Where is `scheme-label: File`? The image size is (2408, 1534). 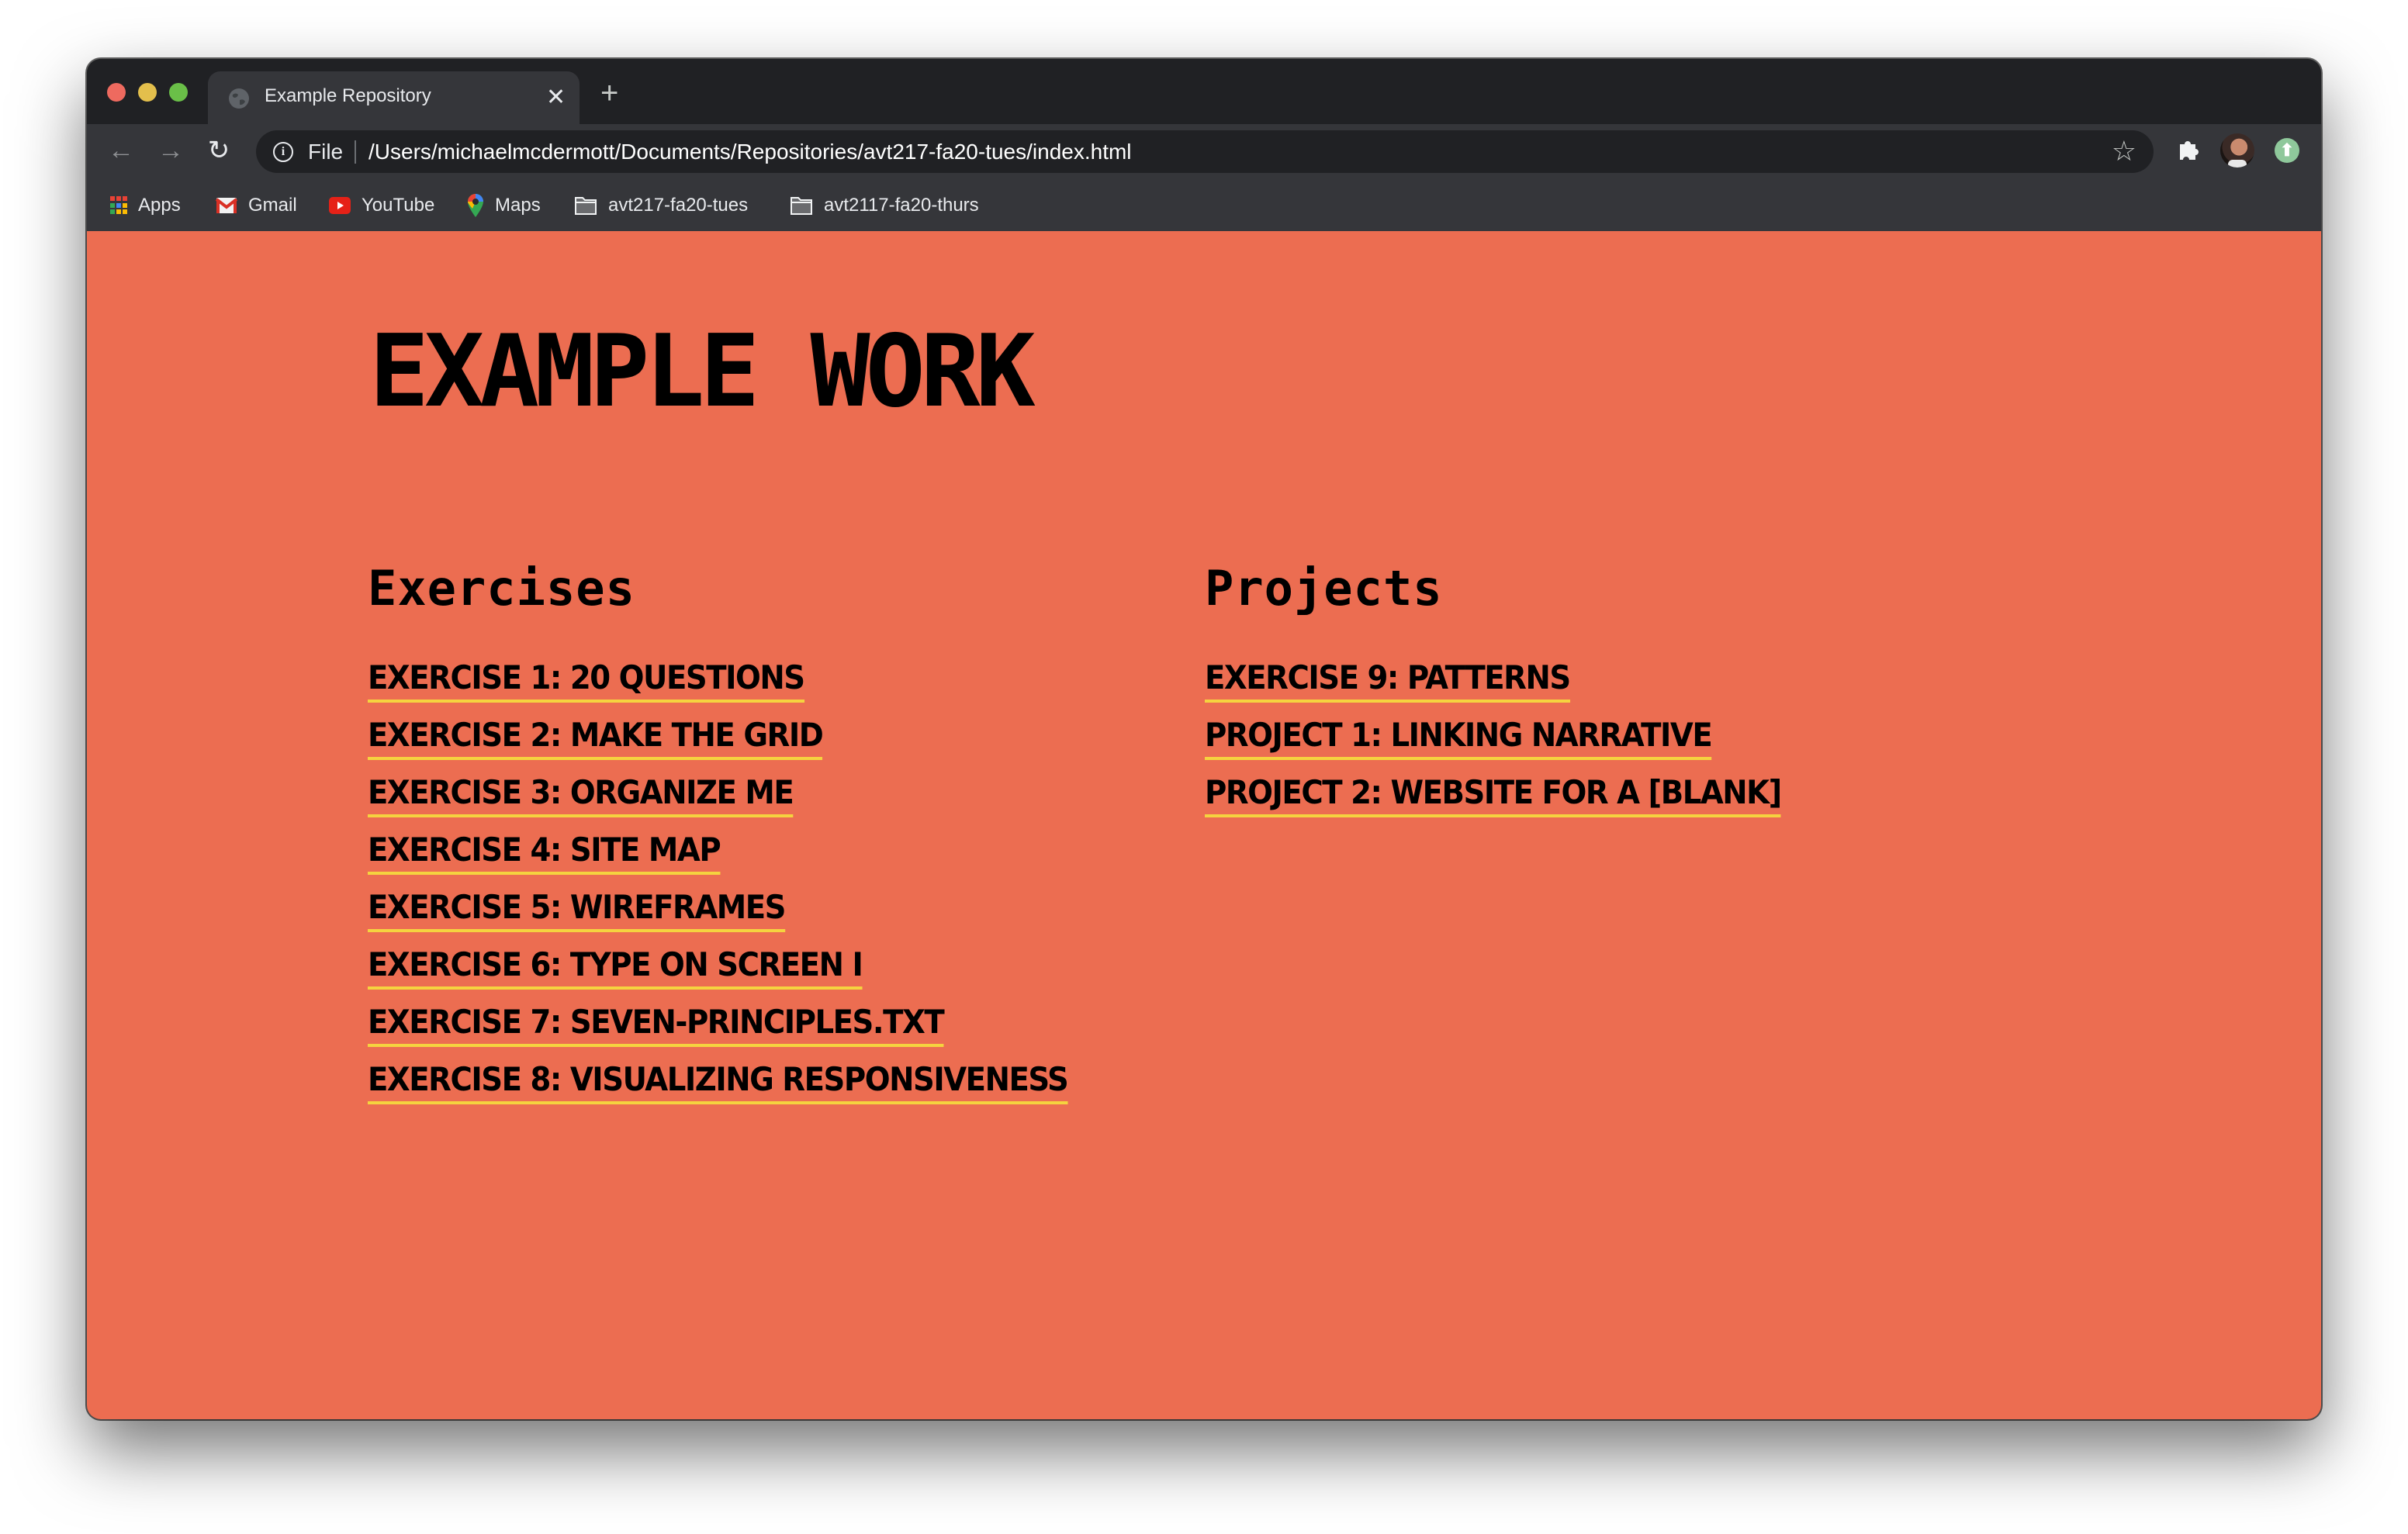
scheme-label: File is located at coordinates (326, 152).